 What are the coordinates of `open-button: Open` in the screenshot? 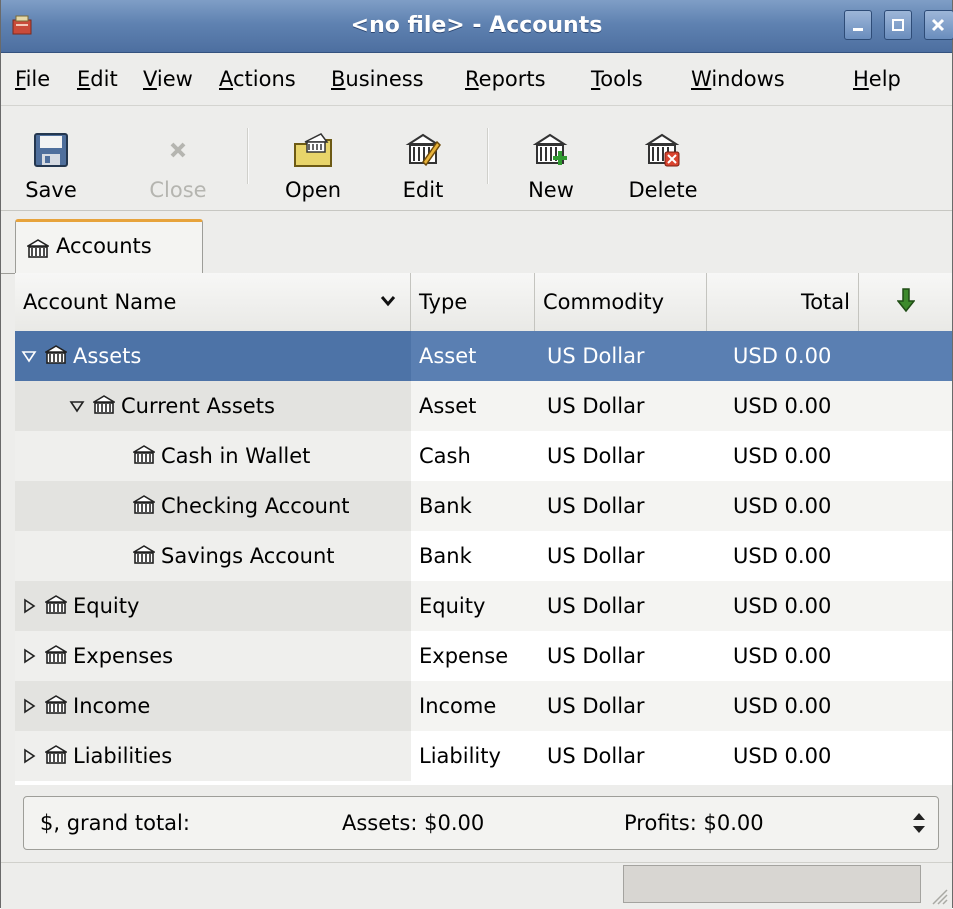 It's located at (313, 160).